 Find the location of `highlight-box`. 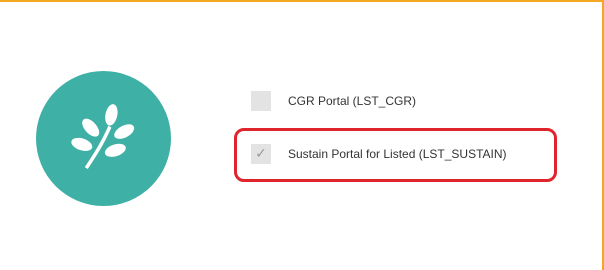

highlight-box is located at coordinates (395, 155).